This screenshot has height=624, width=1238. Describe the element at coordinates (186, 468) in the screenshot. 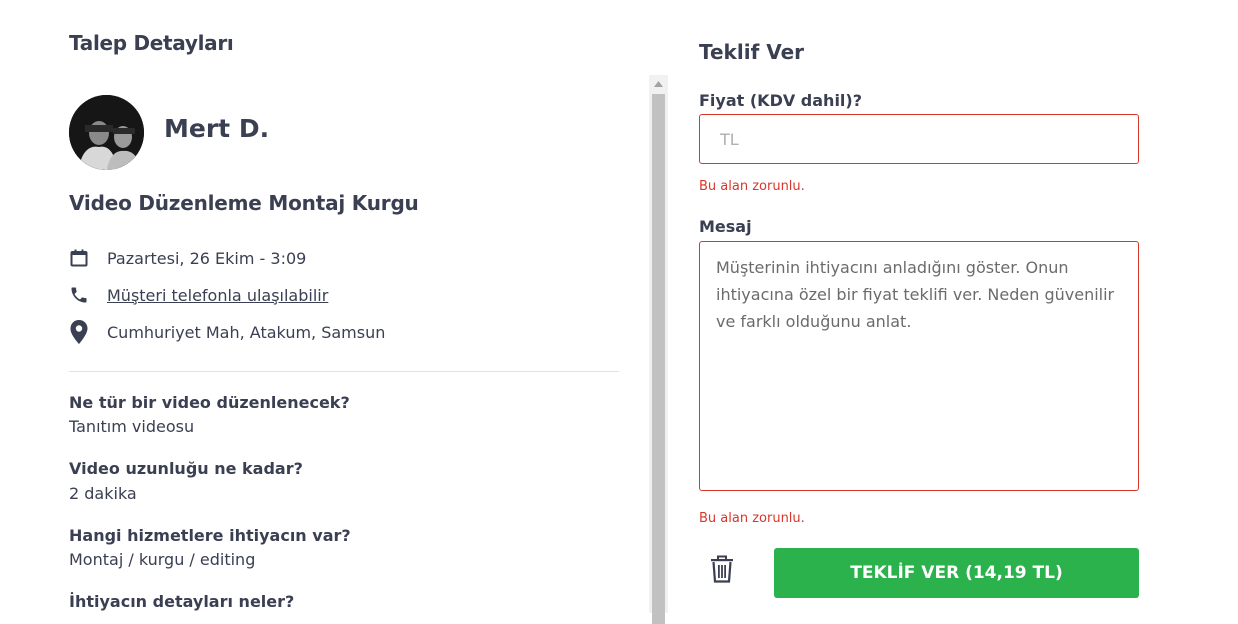

I see `question-2: Video uzunluğu ne kadar?` at that location.